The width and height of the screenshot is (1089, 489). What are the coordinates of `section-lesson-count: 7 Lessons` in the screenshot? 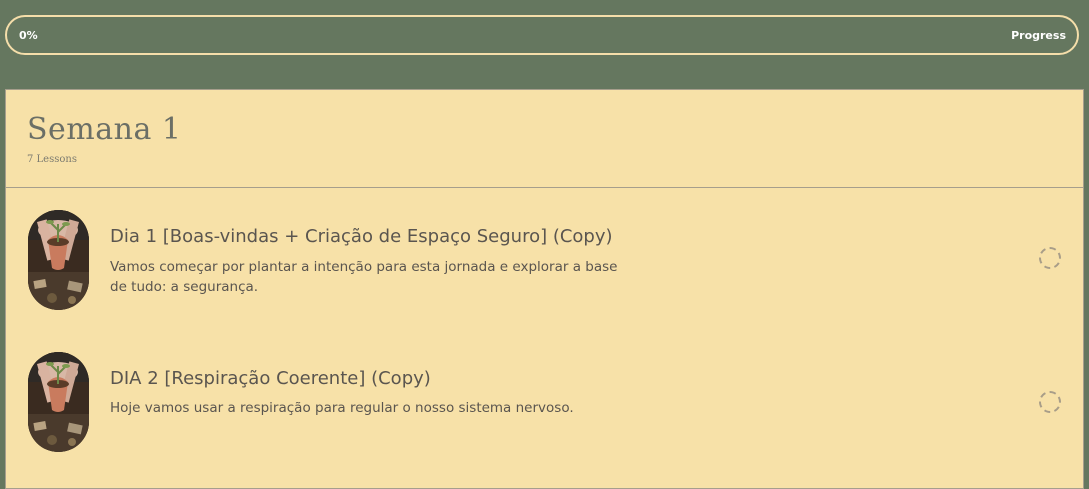 It's located at (52, 159).